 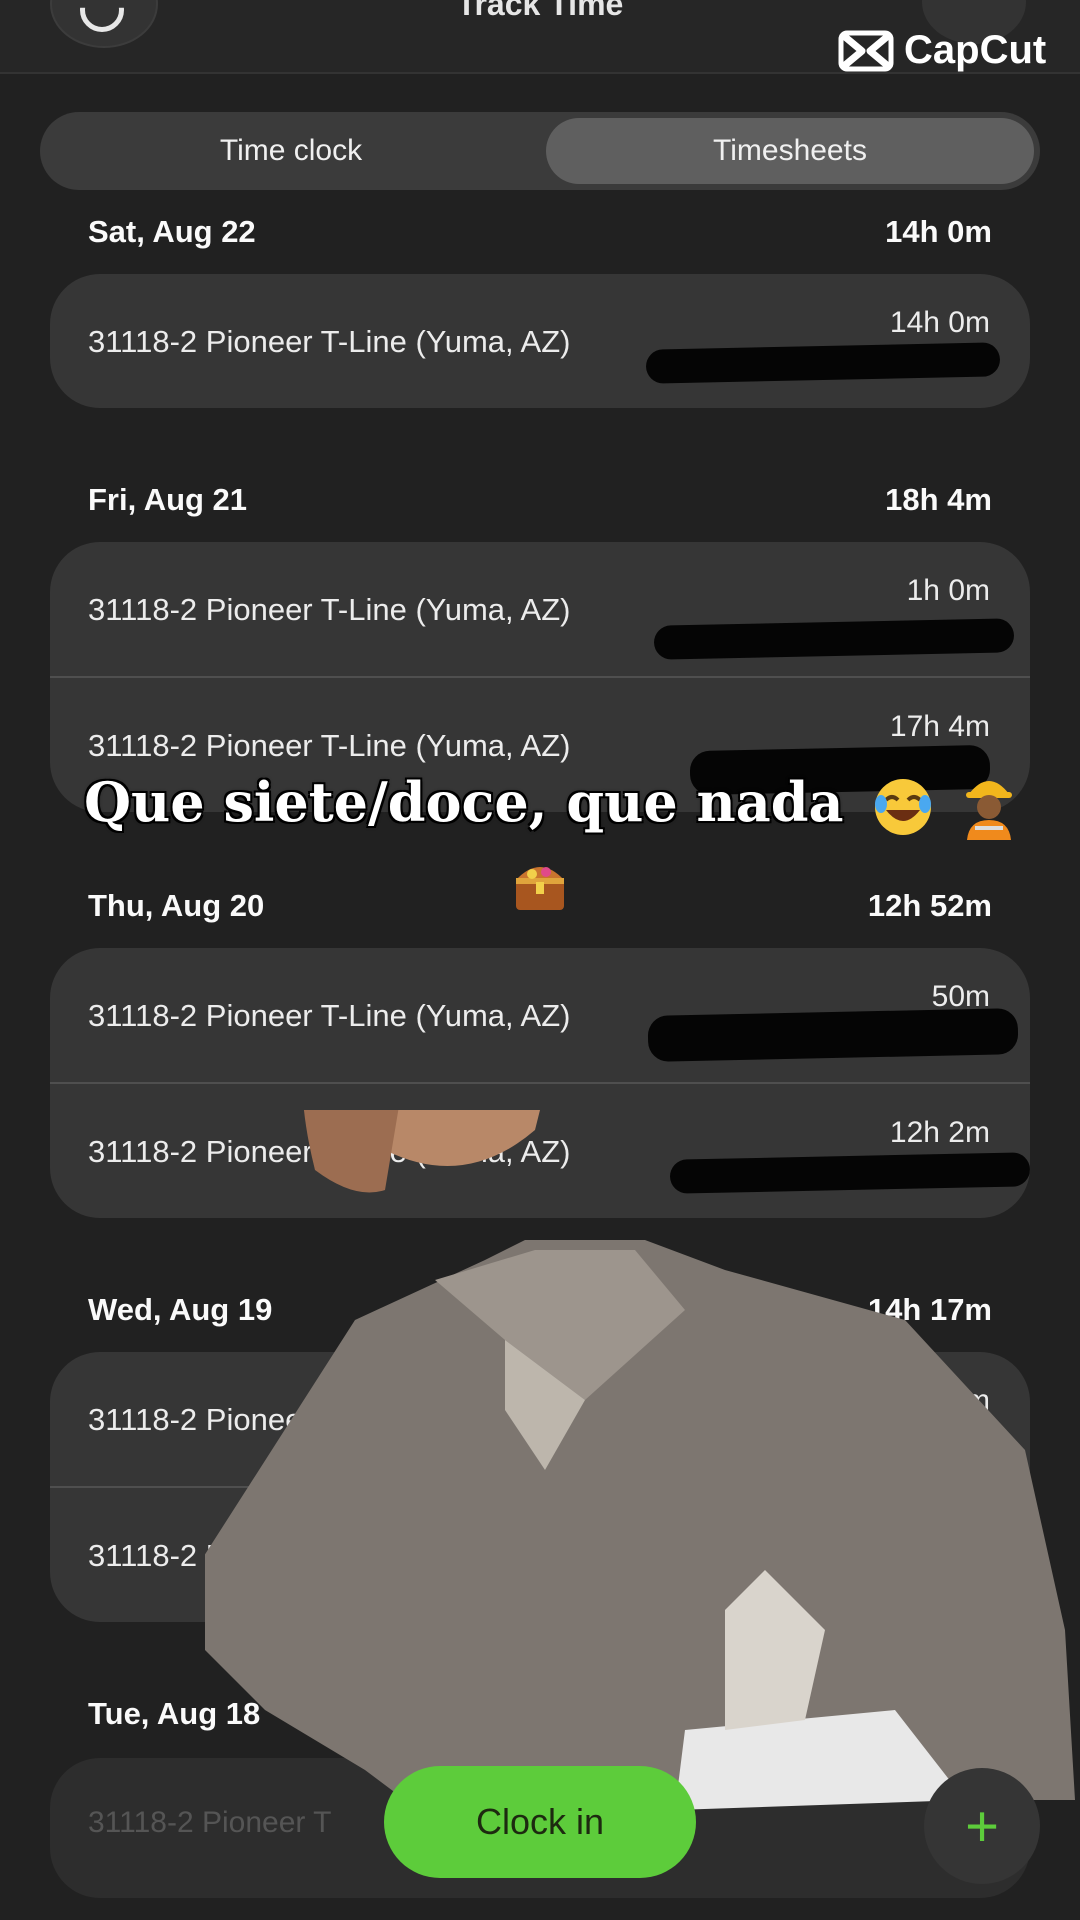 I want to click on timesheet-row: 31118-2 Pioneer T-Line (Yuma, AZ) 14h 0m, so click(x=540, y=341).